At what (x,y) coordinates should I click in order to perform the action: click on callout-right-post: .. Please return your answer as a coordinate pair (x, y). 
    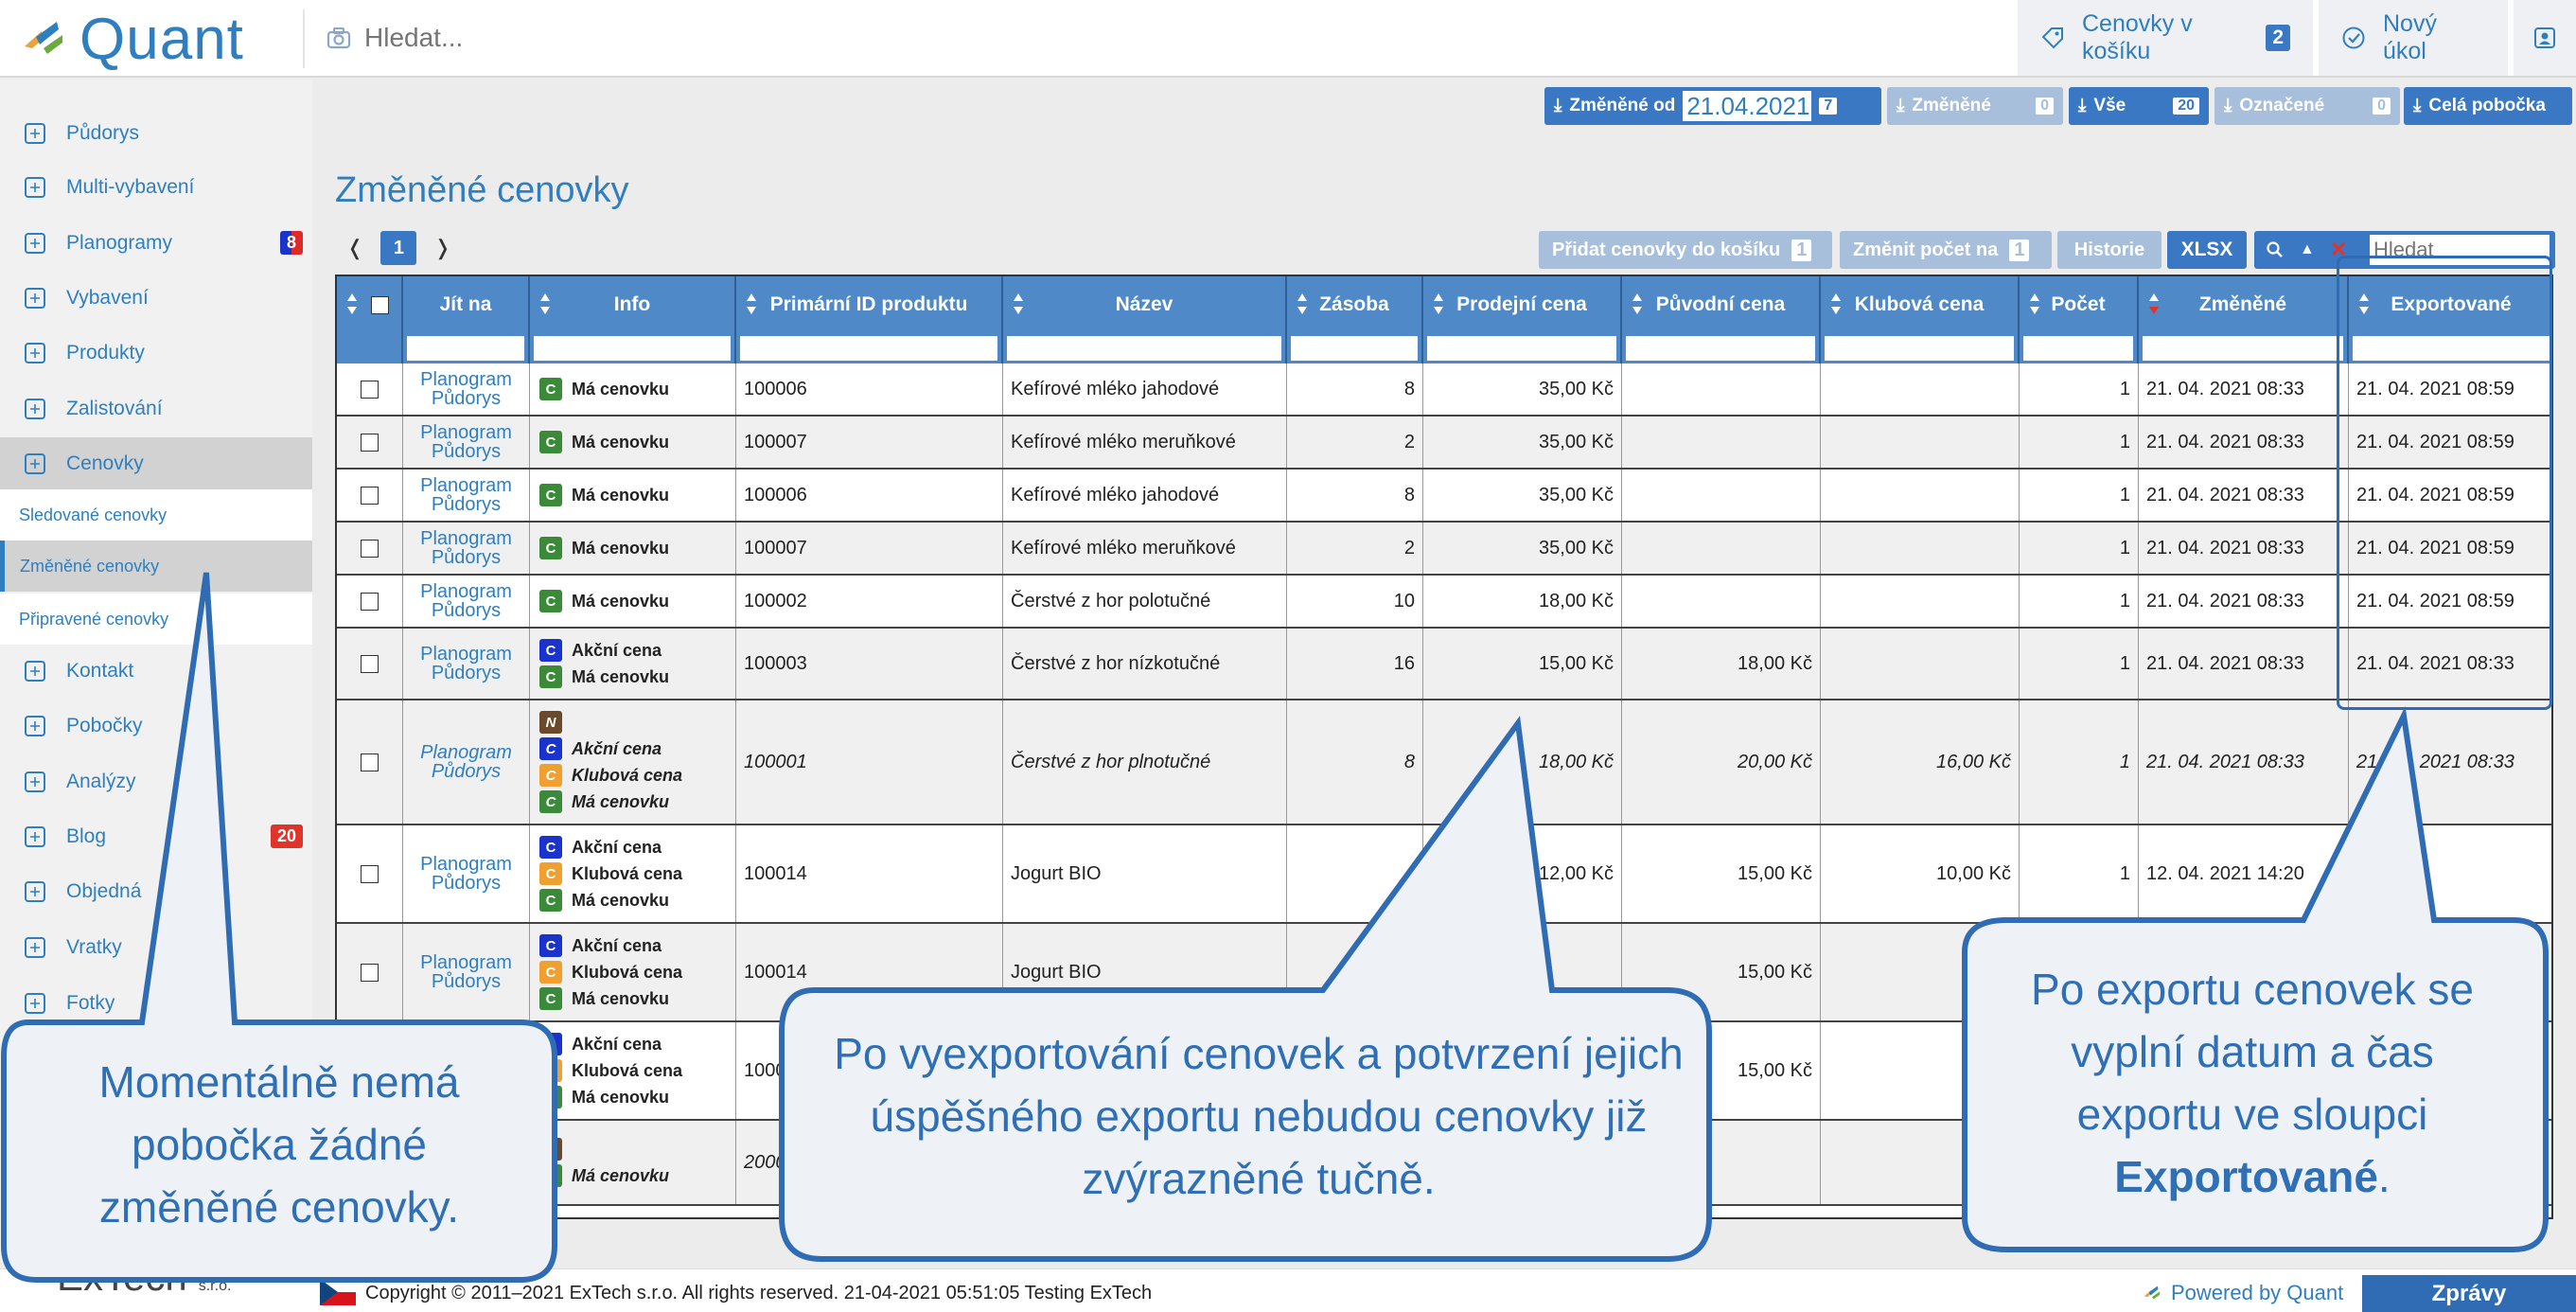
    Looking at the image, I should click on (2384, 1176).